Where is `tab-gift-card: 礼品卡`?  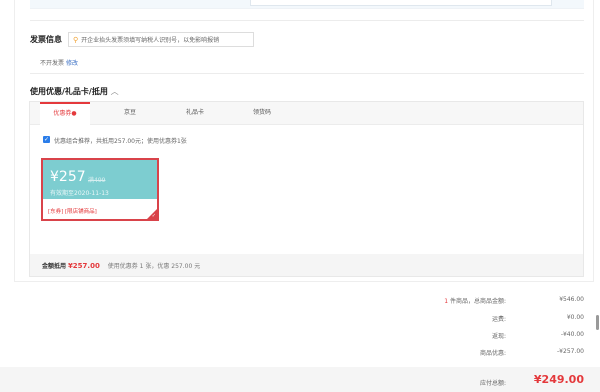
tab-gift-card: 礼品卡 is located at coordinates (195, 113).